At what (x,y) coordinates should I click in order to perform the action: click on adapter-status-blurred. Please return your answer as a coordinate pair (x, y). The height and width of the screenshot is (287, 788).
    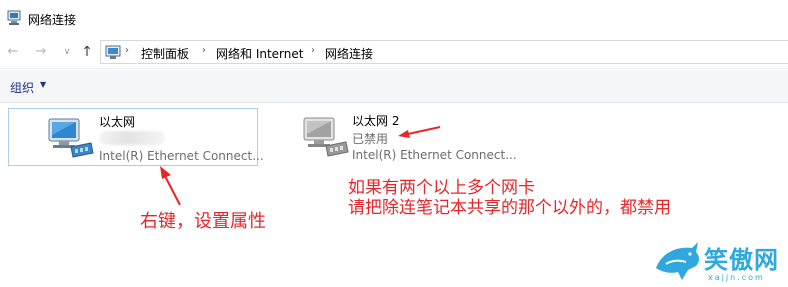
    Looking at the image, I should click on (132, 138).